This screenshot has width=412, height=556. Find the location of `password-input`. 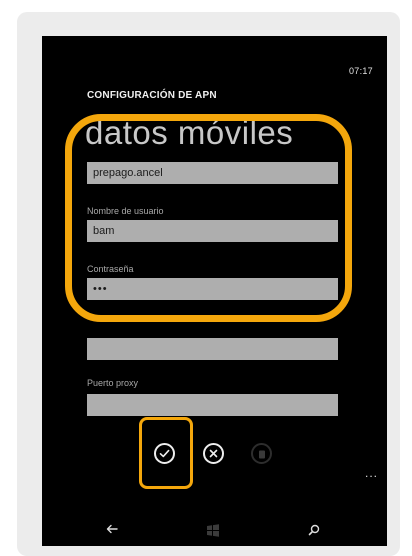

password-input is located at coordinates (212, 289).